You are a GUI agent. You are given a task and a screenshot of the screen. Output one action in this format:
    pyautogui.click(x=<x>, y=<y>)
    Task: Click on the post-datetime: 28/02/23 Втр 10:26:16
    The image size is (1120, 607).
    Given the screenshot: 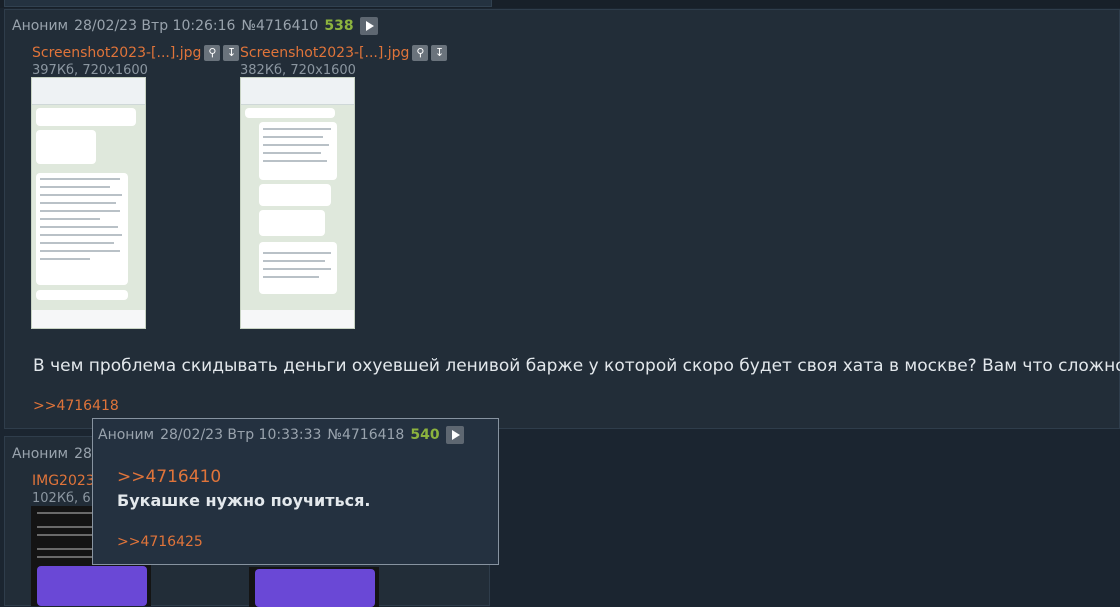 What is the action you would take?
    pyautogui.click(x=155, y=26)
    